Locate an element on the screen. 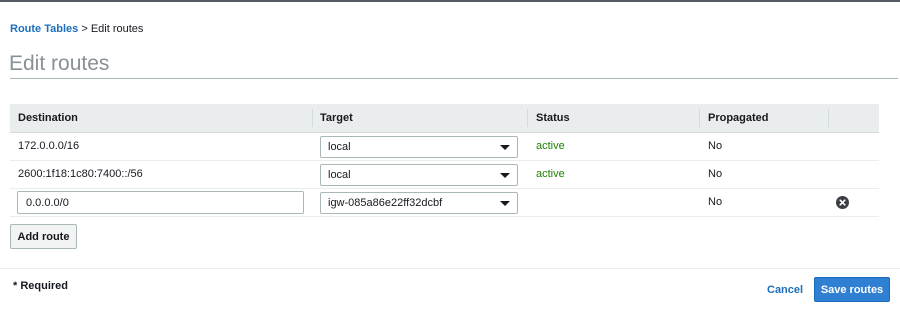 This screenshot has width=900, height=327. close-circle-icon is located at coordinates (842, 202).